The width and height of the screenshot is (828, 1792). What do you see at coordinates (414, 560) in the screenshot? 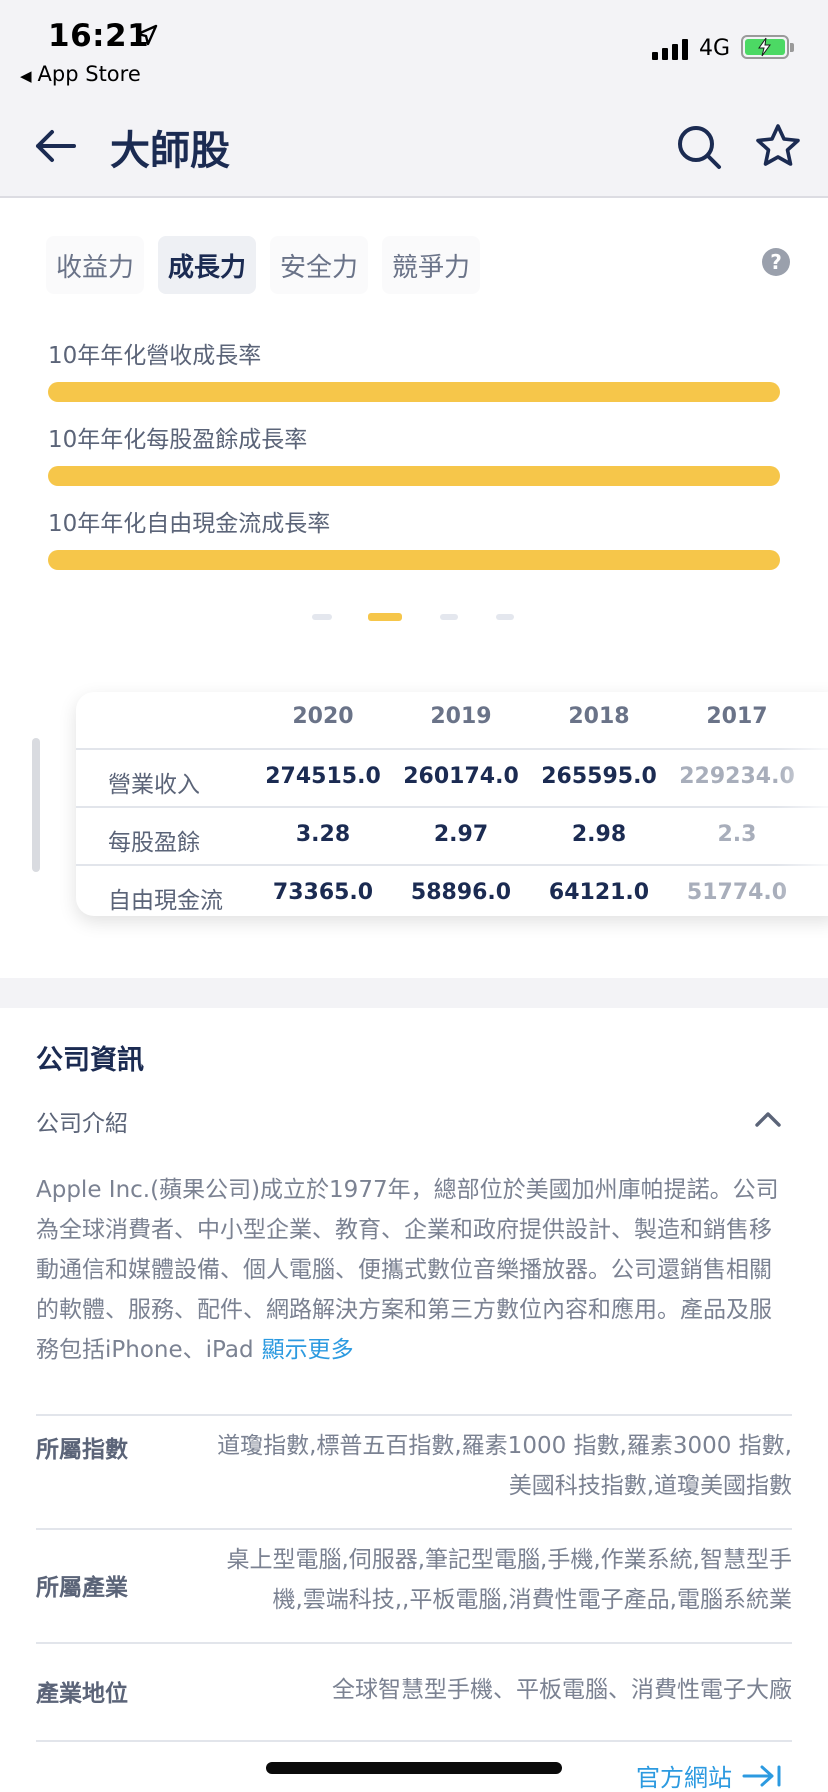
I see `metric-bar-fcf-growth` at bounding box center [414, 560].